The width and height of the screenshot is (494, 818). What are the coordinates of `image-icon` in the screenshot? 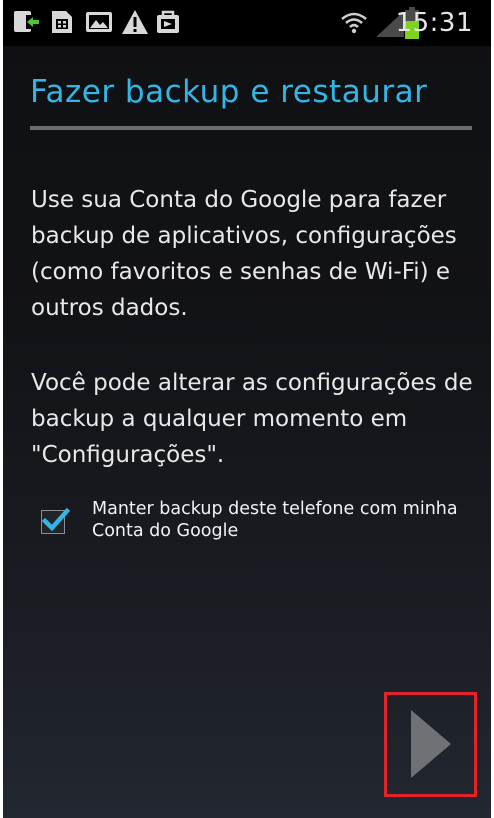 It's located at (99, 24).